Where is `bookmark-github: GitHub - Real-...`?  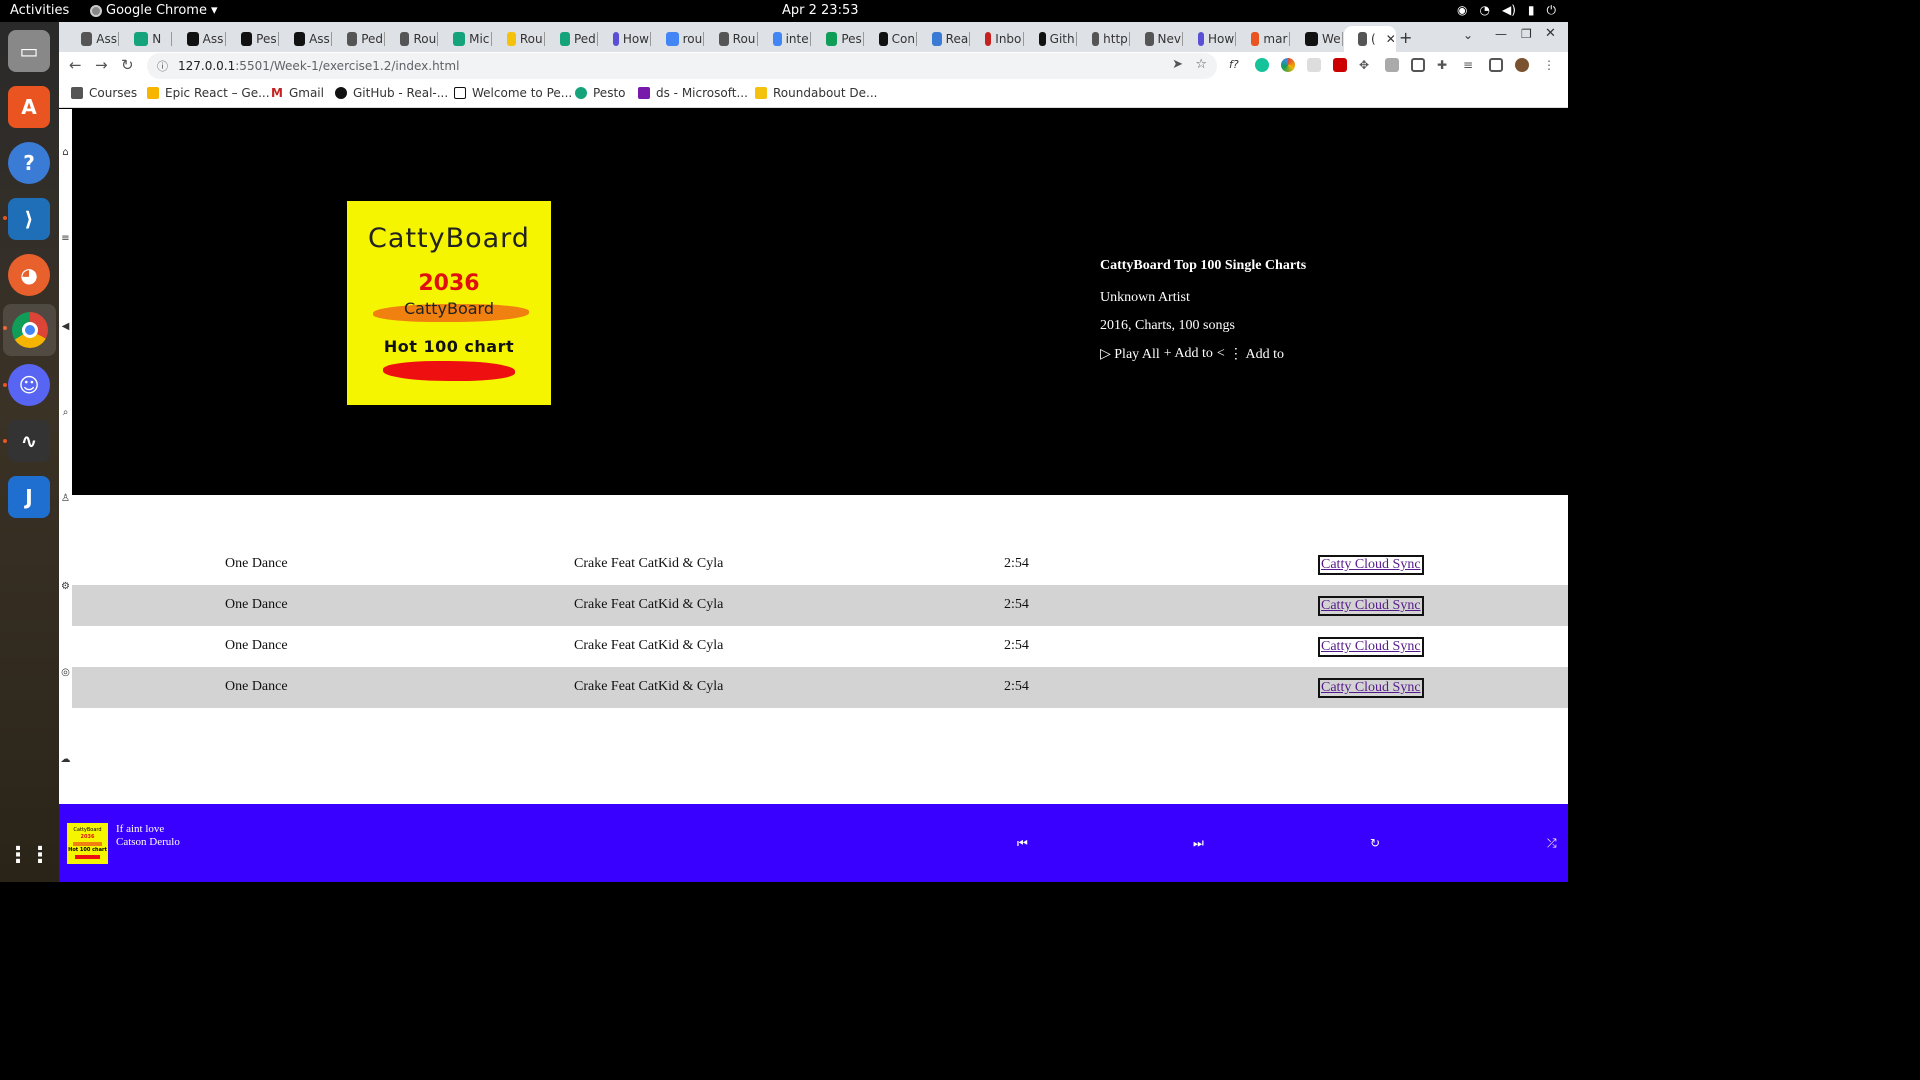
bookmark-github: GitHub - Real-... is located at coordinates (391, 93).